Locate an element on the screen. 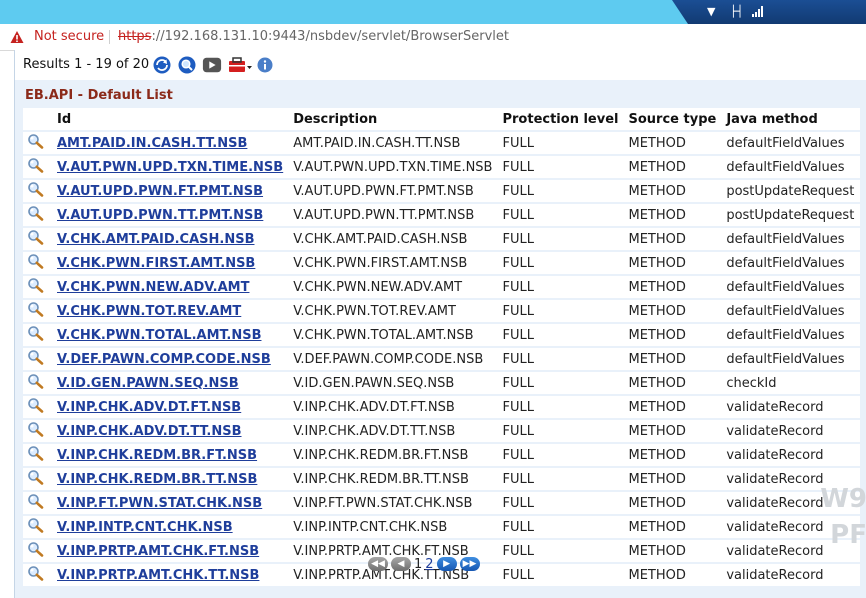 This screenshot has width=866, height=598. record-id-link: V.CHK.PWN.TOTAL.AMT.NSB is located at coordinates (159, 335).